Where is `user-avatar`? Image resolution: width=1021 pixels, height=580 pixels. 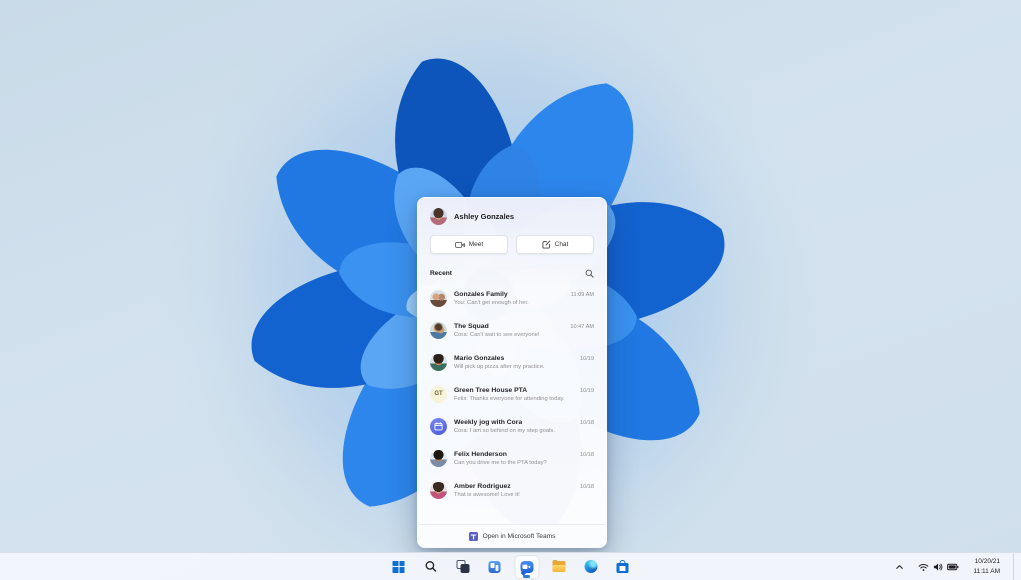
user-avatar is located at coordinates (438, 216).